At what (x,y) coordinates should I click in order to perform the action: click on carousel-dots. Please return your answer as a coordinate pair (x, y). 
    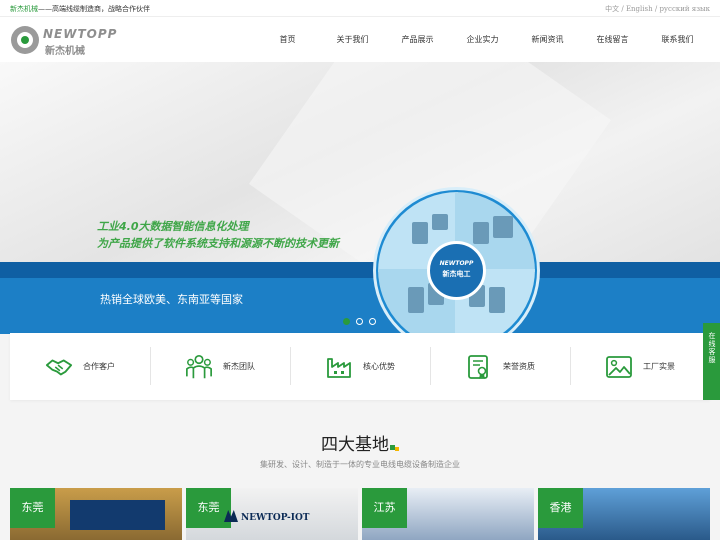
    Looking at the image, I should click on (359, 321).